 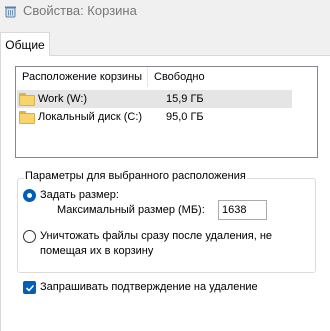 I want to click on list-item: Локальный диск (C:) 95,0 ГБ, so click(x=154, y=117).